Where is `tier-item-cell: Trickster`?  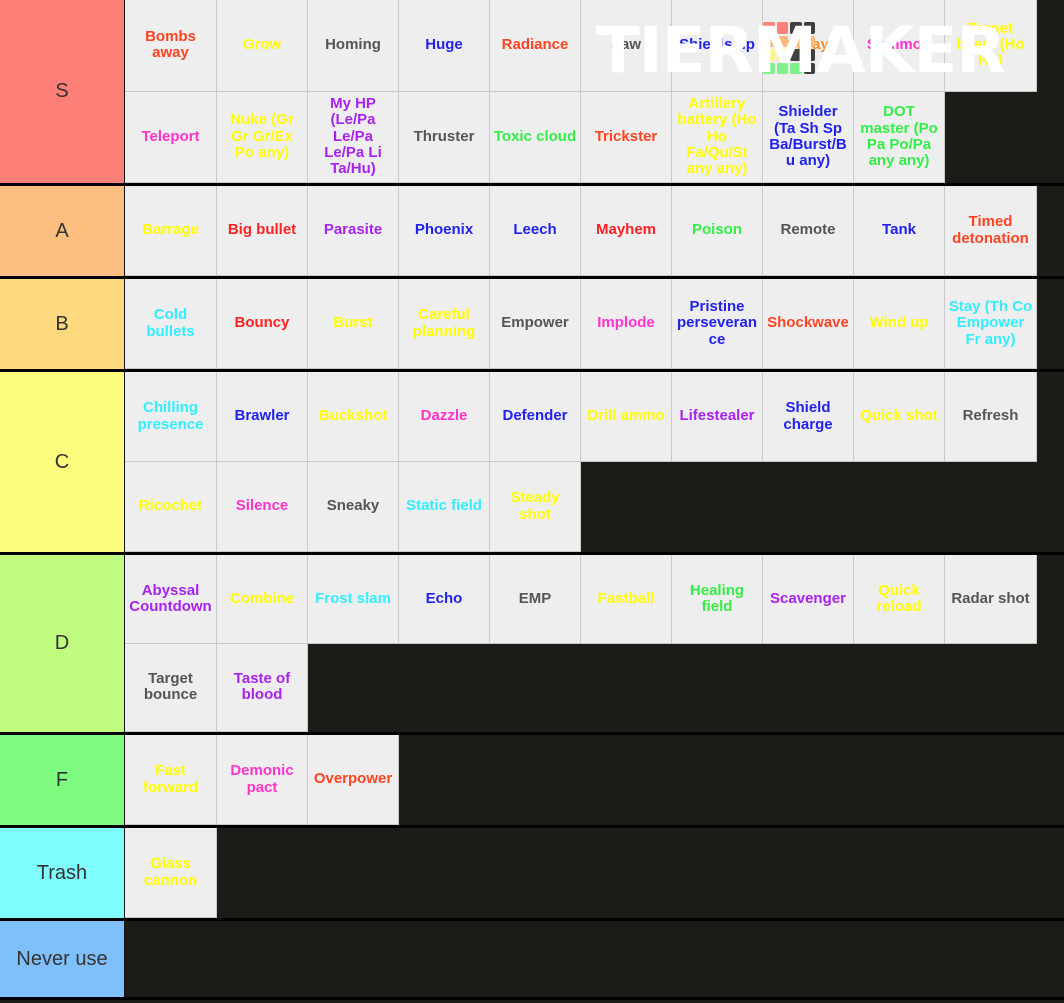 tier-item-cell: Trickster is located at coordinates (626, 137).